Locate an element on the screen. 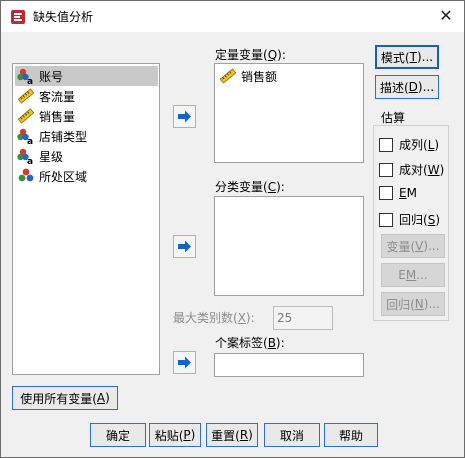  move-to-quantitative-button is located at coordinates (184, 116).